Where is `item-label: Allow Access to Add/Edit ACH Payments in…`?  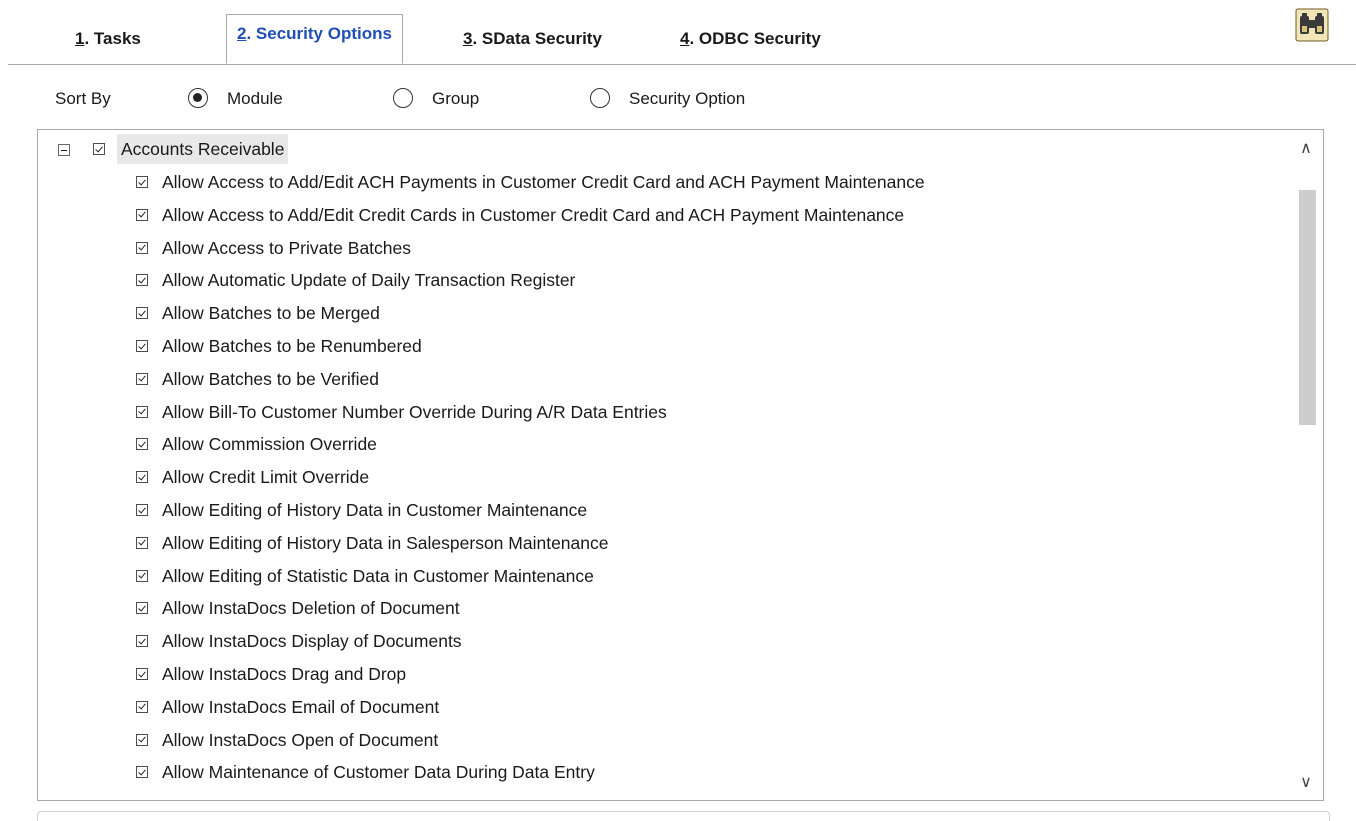 item-label: Allow Access to Add/Edit ACH Payments in… is located at coordinates (543, 182).